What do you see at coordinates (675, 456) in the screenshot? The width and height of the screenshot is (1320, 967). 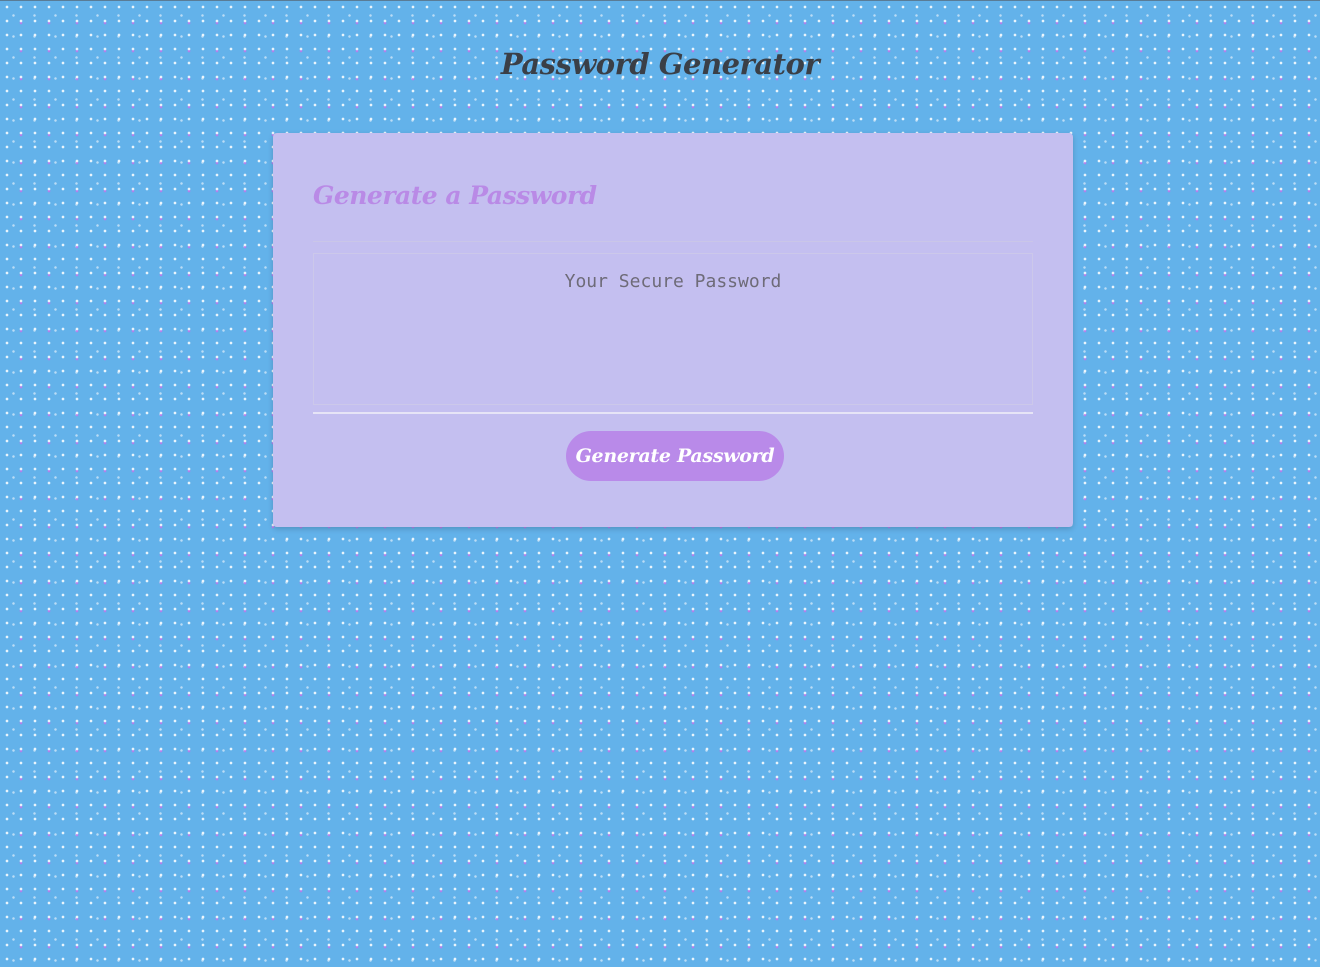 I see `generate-password-button: Generate Password` at bounding box center [675, 456].